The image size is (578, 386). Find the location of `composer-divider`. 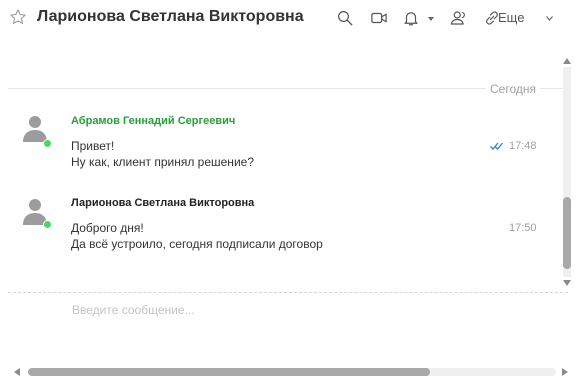

composer-divider is located at coordinates (288, 292).